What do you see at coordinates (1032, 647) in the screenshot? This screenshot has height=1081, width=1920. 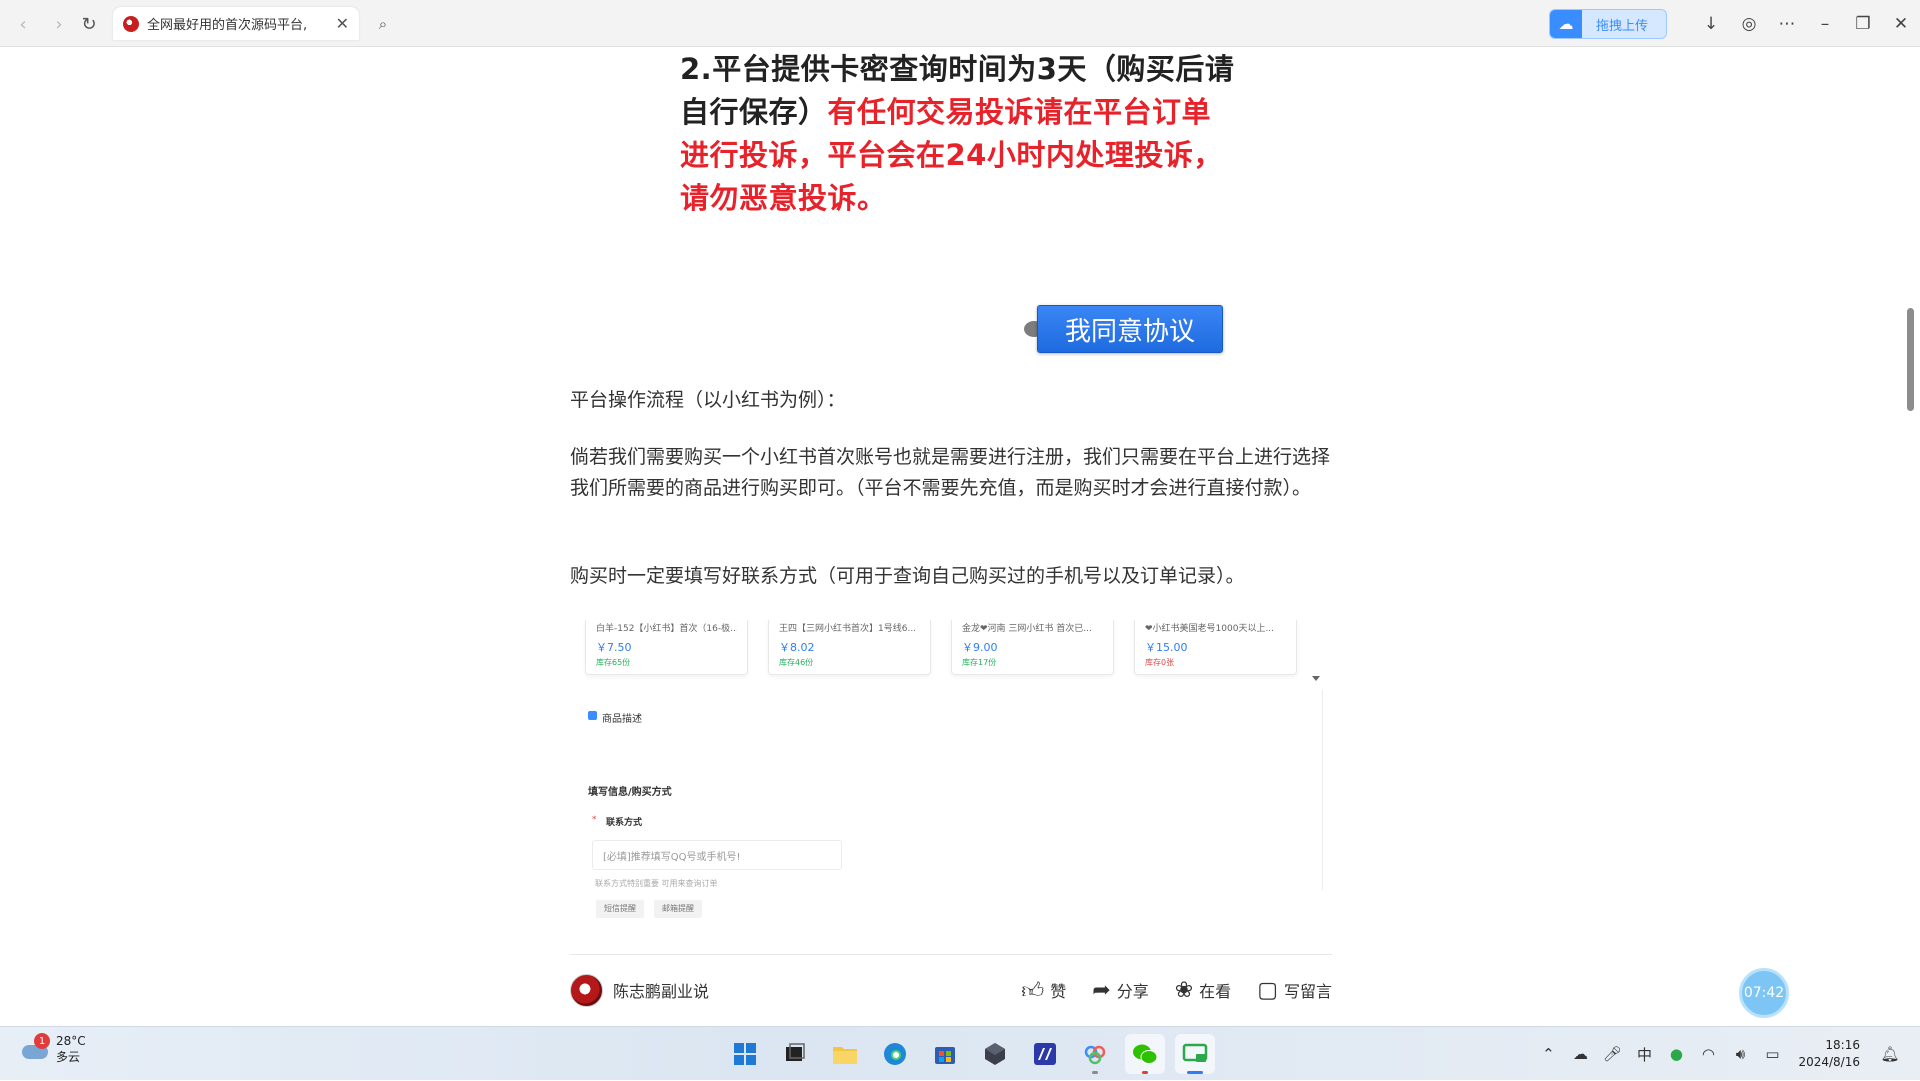 I see `product-card: 金龙❤河南 三网小红书 首次已... ￥9.00 库存17份` at bounding box center [1032, 647].